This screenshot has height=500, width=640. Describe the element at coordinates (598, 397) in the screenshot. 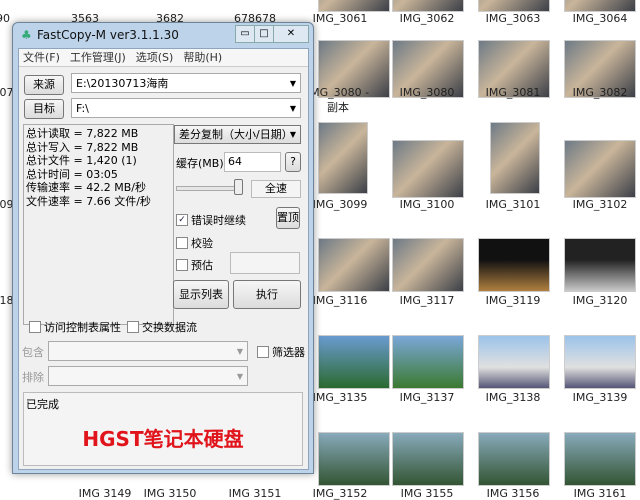

I see `file-label: IMG_3139` at that location.